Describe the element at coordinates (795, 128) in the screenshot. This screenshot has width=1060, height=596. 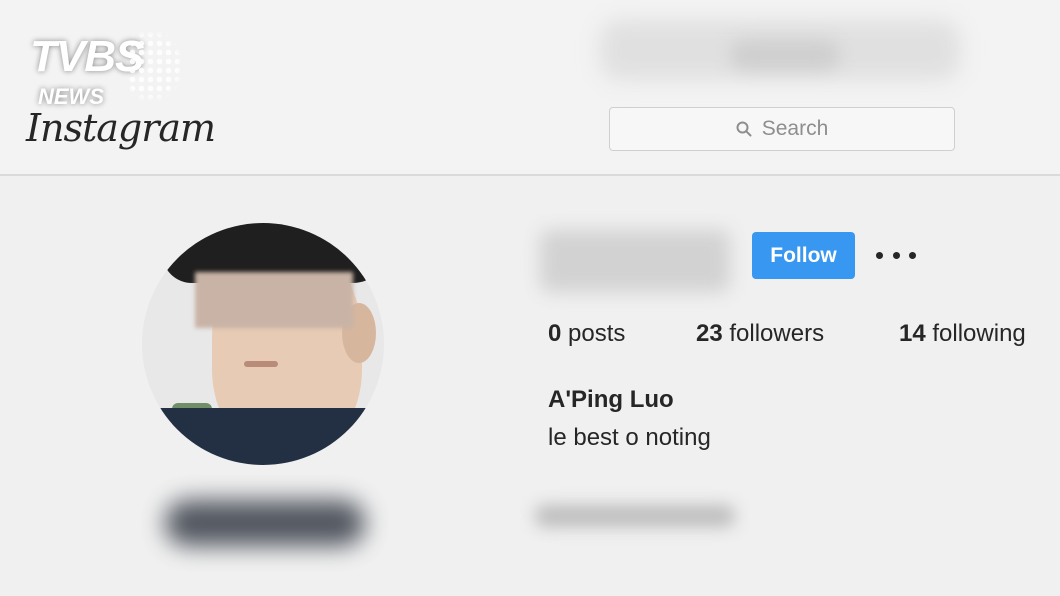
I see `search-placeholder: Search` at that location.